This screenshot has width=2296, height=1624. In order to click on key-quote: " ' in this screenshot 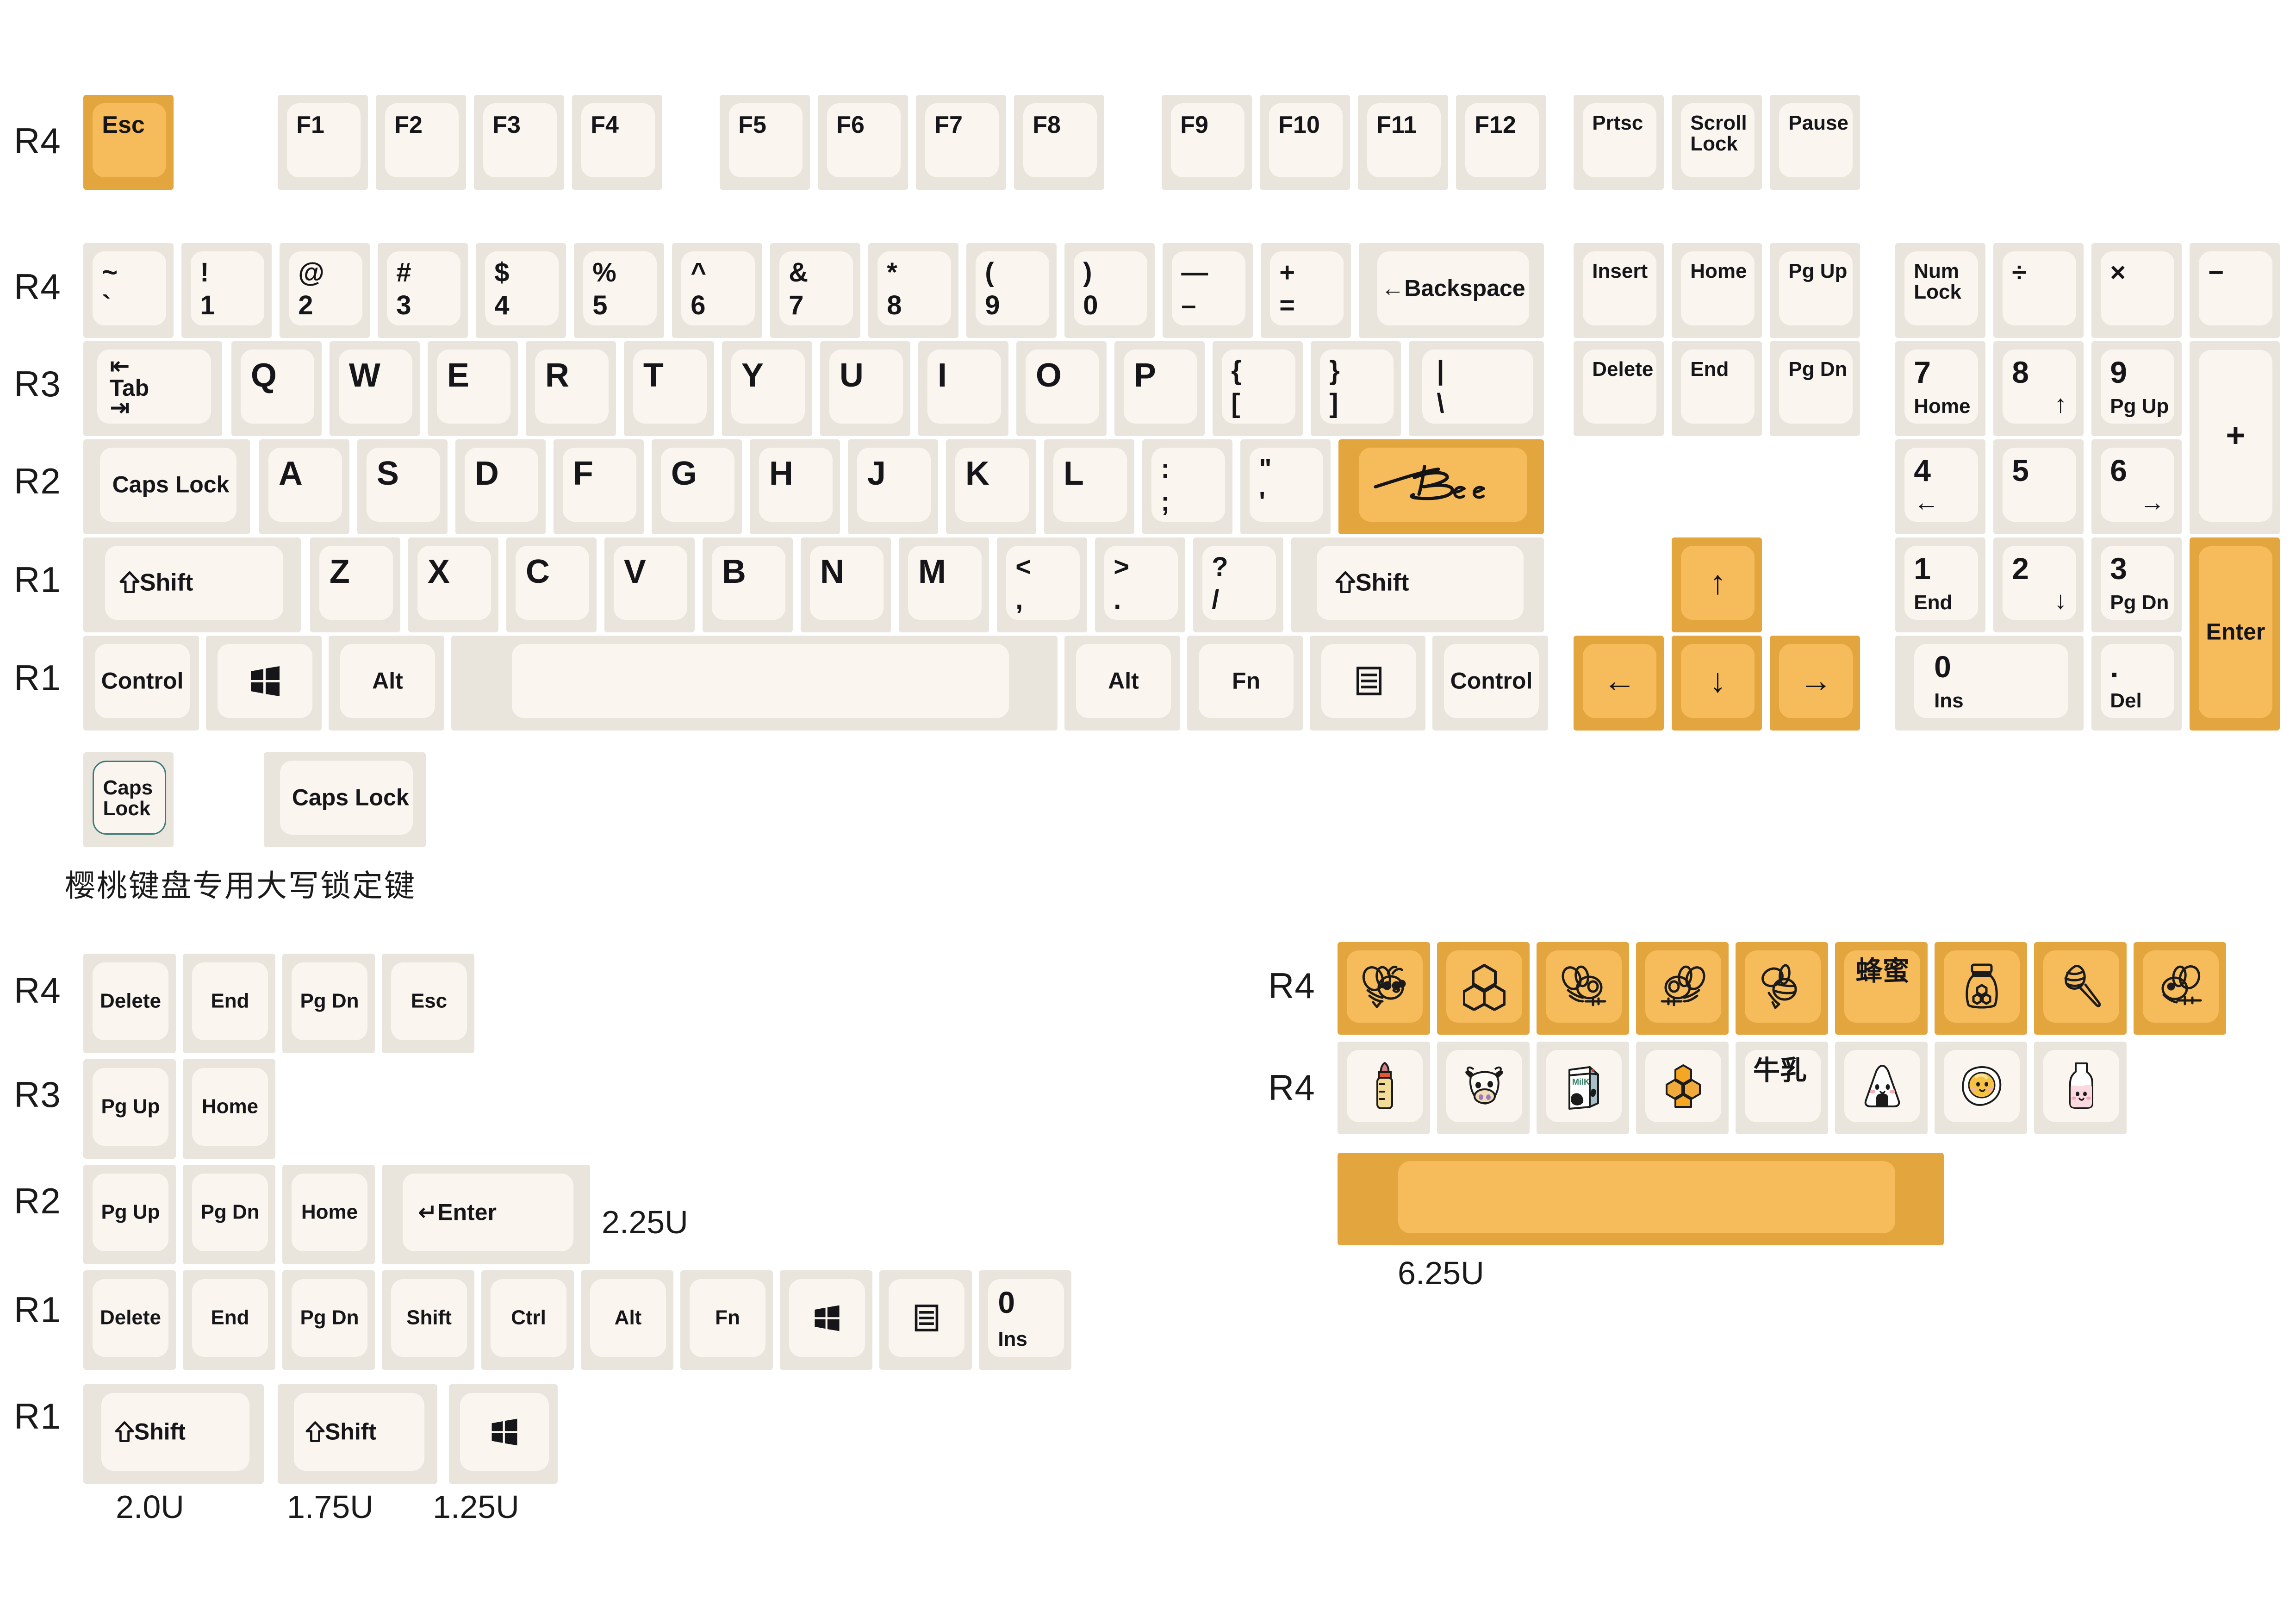, I will do `click(1285, 487)`.